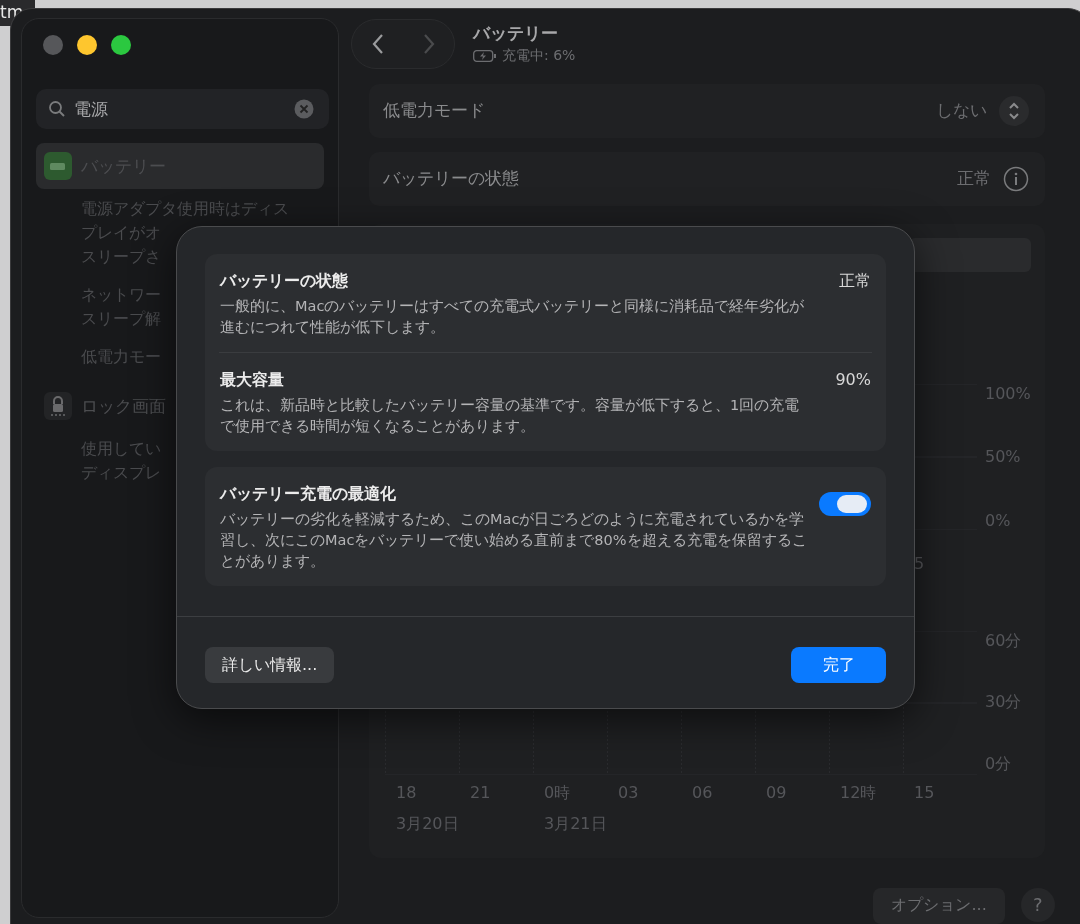 The image size is (1080, 924). What do you see at coordinates (406, 793) in the screenshot?
I see `axis-label: 18` at bounding box center [406, 793].